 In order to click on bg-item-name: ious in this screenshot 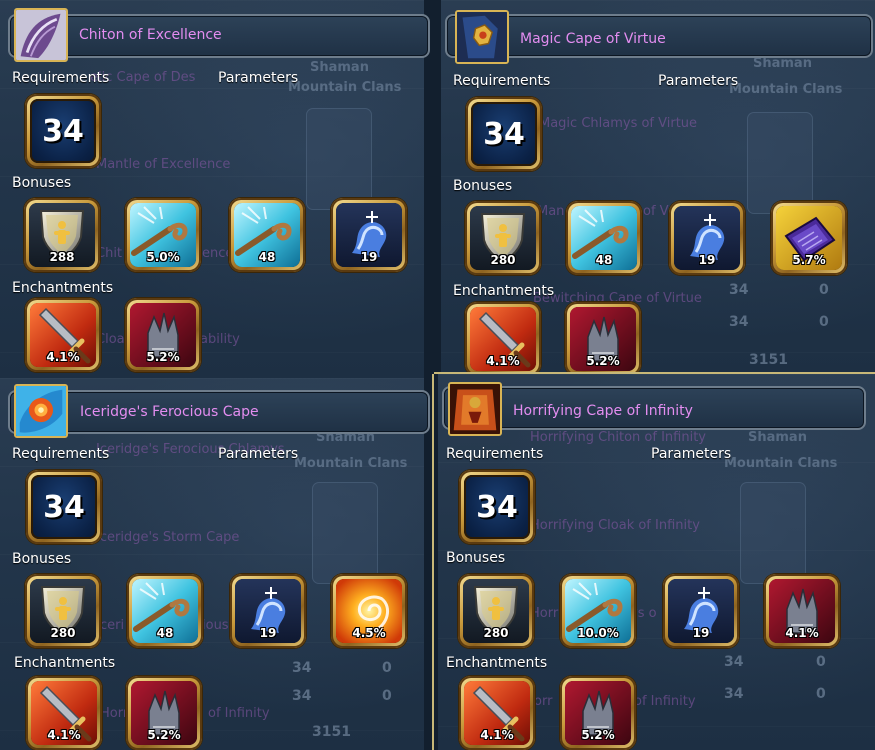, I will do `click(215, 625)`.